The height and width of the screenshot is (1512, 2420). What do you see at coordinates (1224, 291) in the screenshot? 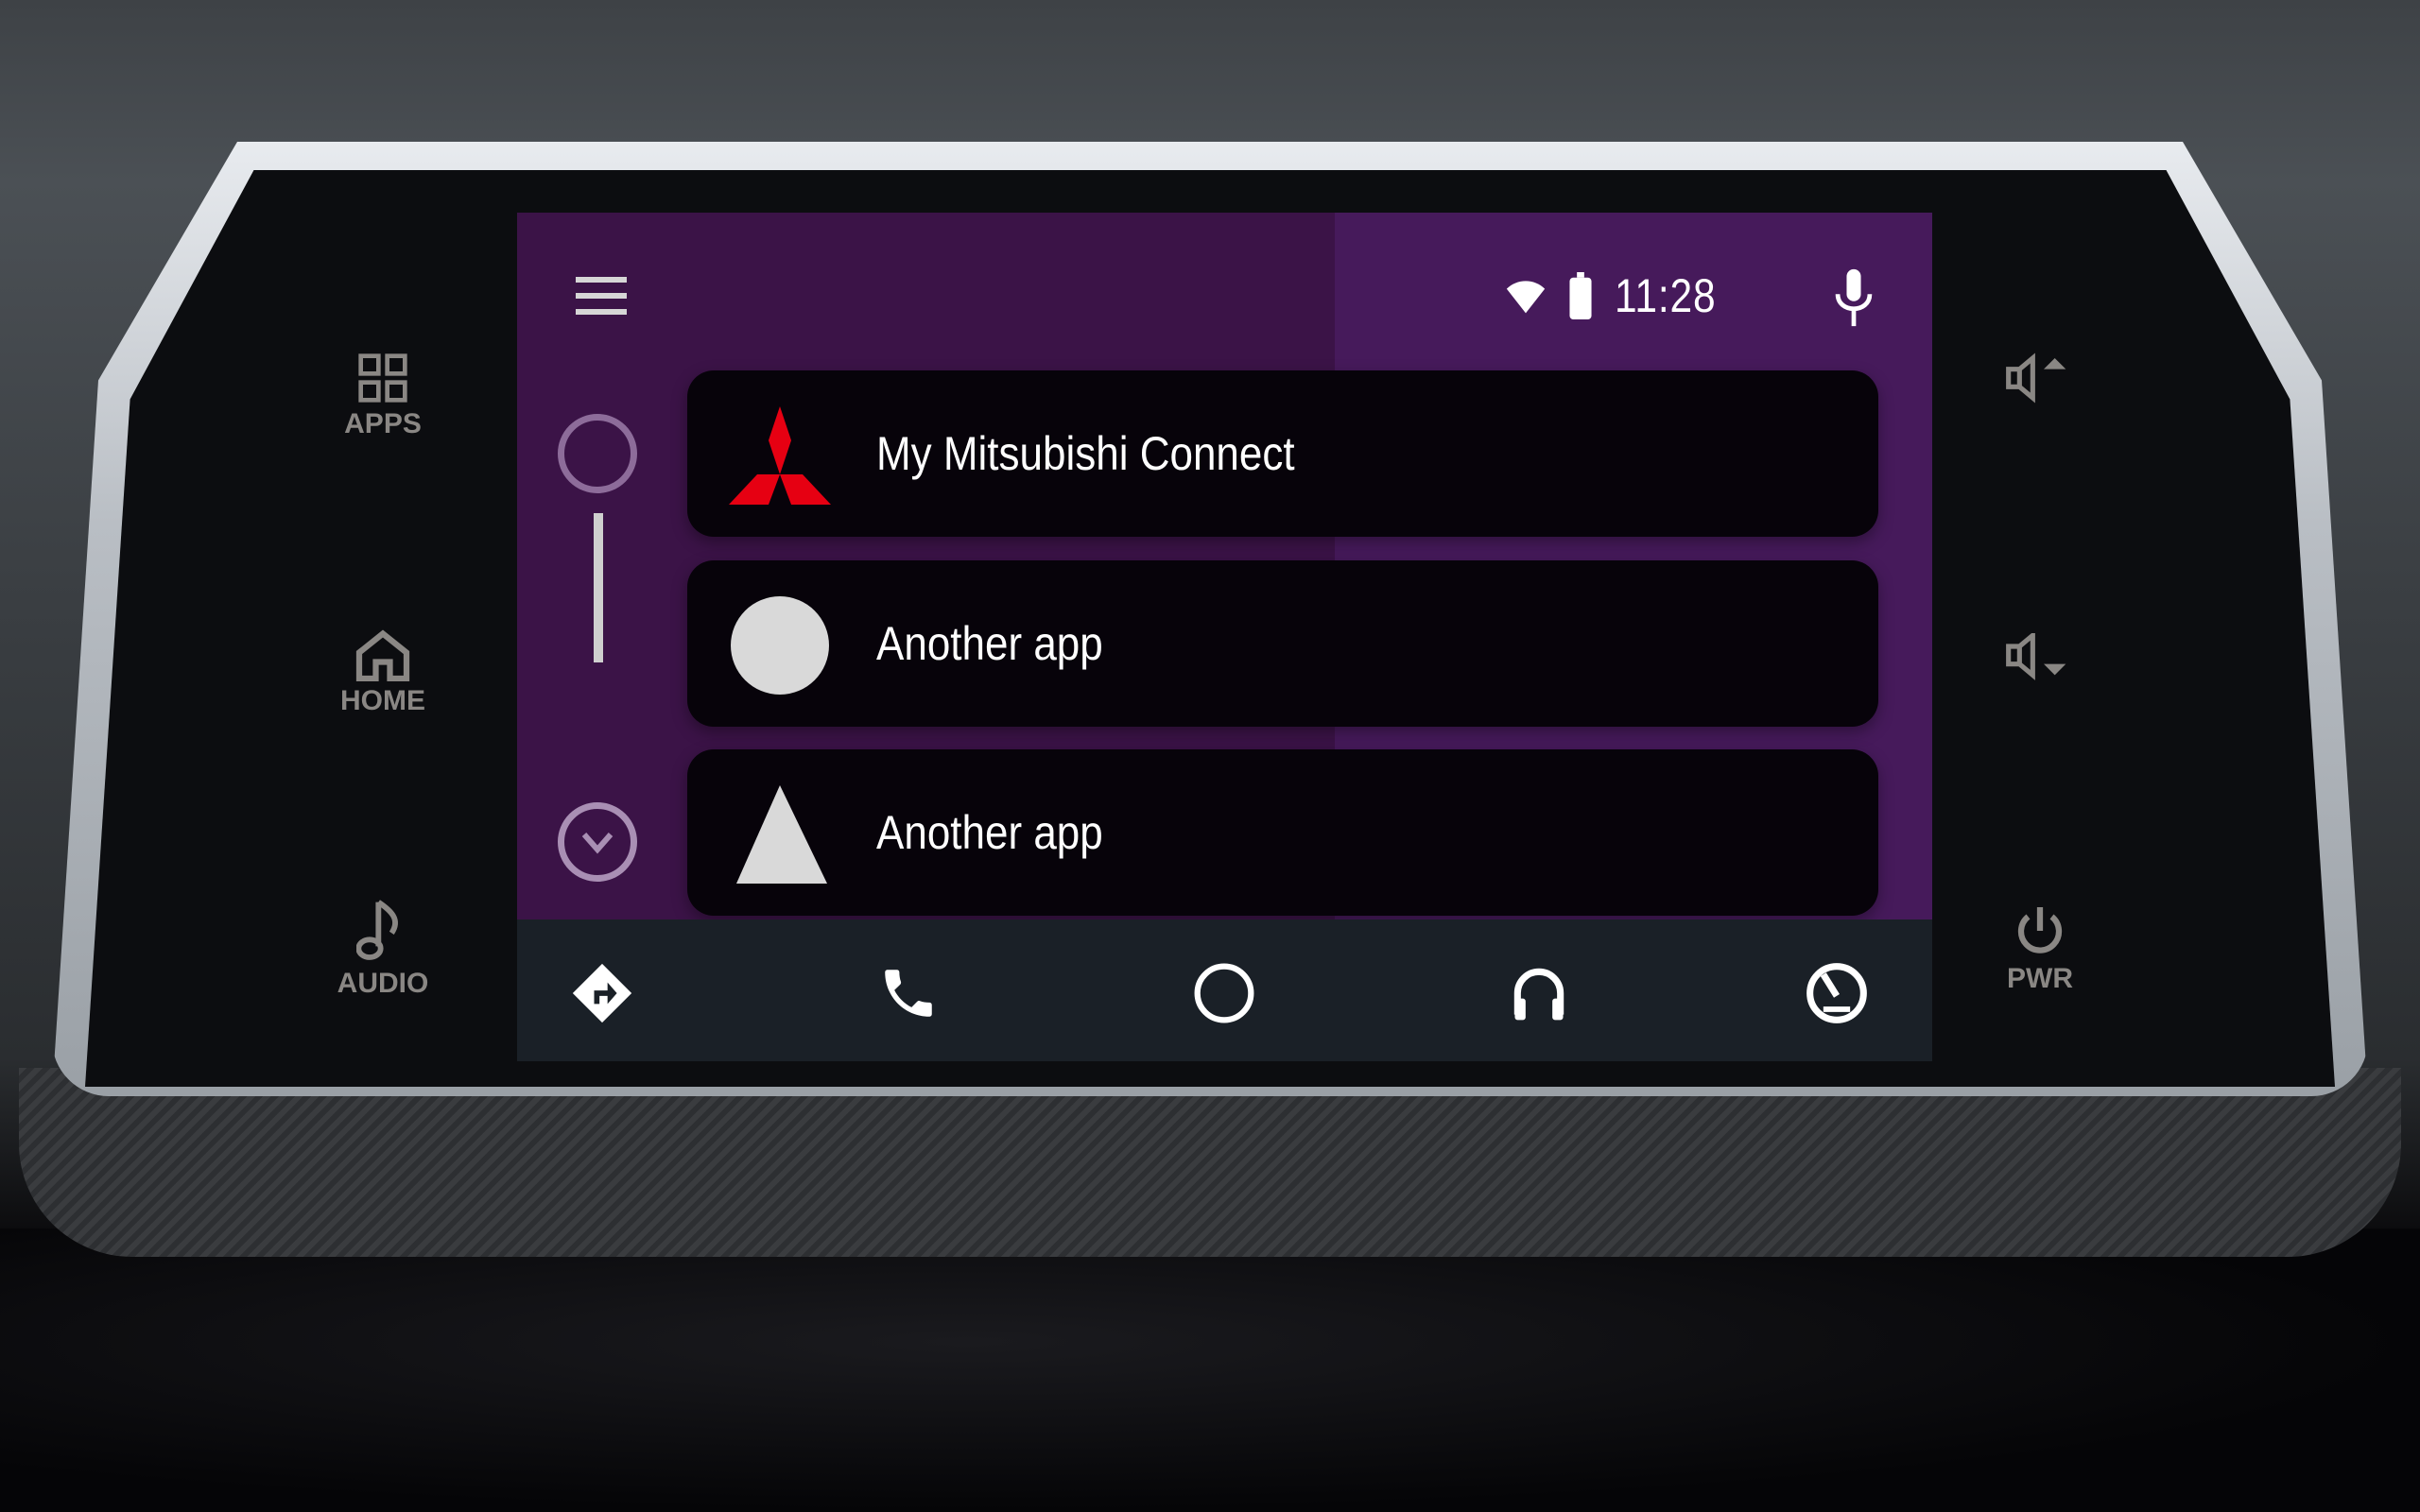
I see `top-bar: 11:28` at bounding box center [1224, 291].